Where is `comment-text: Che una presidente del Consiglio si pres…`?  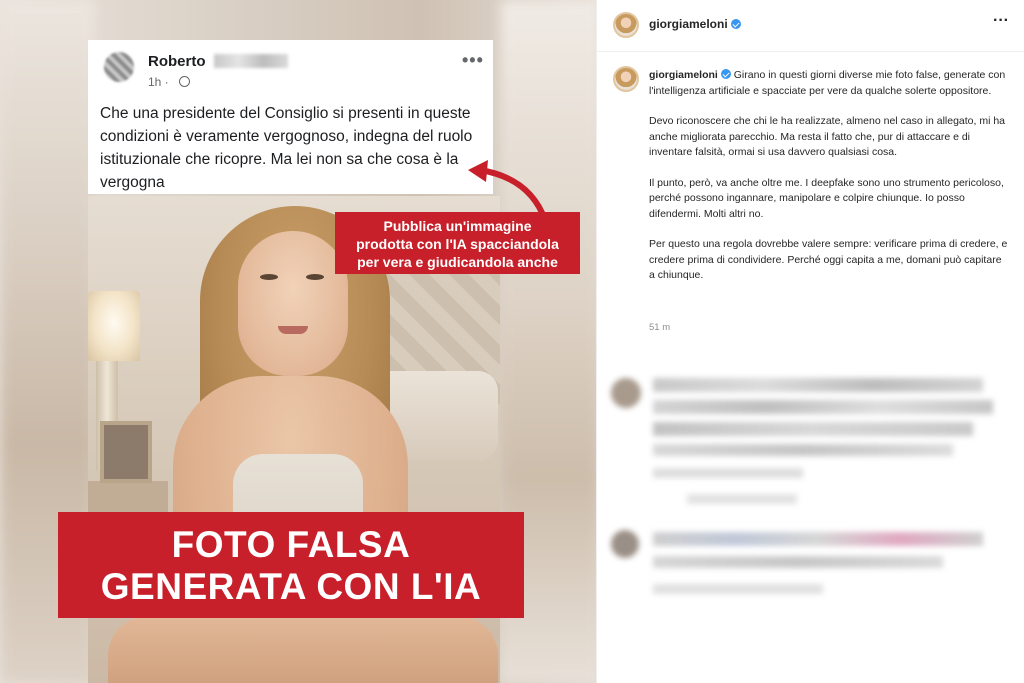
comment-text: Che una presidente del Consiglio si pres… is located at coordinates (286, 148).